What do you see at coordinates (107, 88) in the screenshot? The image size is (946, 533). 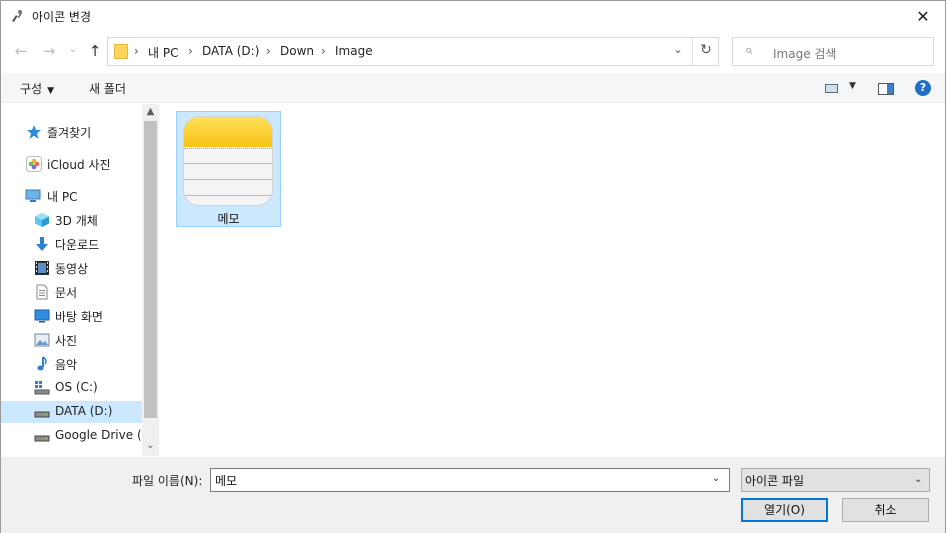 I see `new-folder-button: 새 폴더` at bounding box center [107, 88].